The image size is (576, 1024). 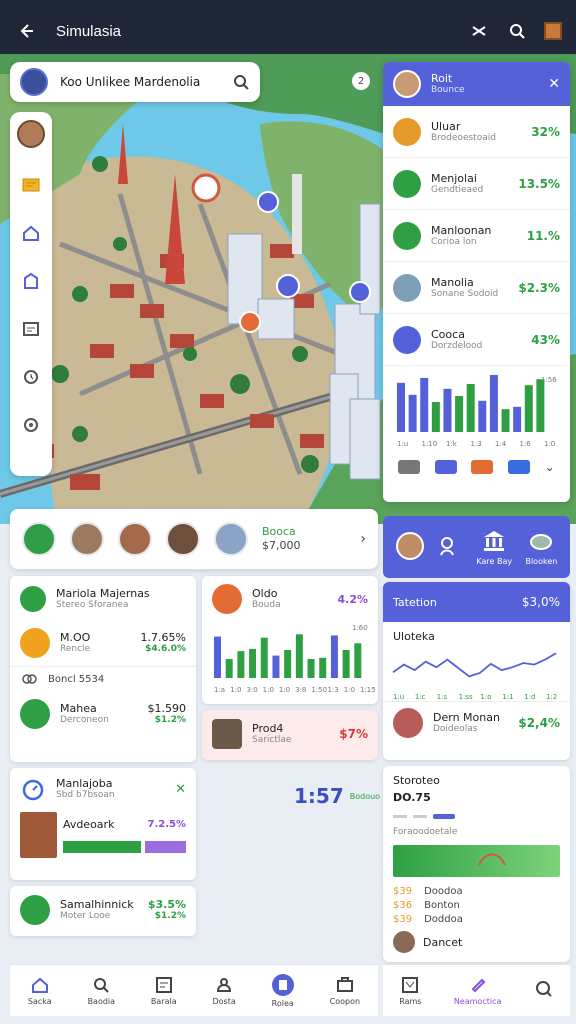 What do you see at coordinates (102, 846) in the screenshot?
I see `progress-fill-green` at bounding box center [102, 846].